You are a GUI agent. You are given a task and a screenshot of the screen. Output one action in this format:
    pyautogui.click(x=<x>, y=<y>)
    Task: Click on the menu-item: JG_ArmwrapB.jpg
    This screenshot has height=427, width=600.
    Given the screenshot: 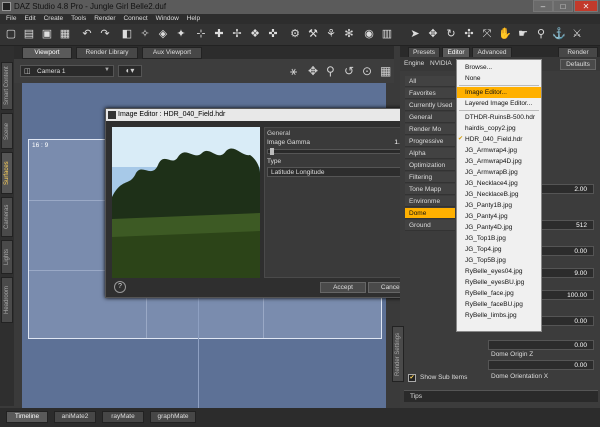 What is the action you would take?
    pyautogui.click(x=499, y=172)
    